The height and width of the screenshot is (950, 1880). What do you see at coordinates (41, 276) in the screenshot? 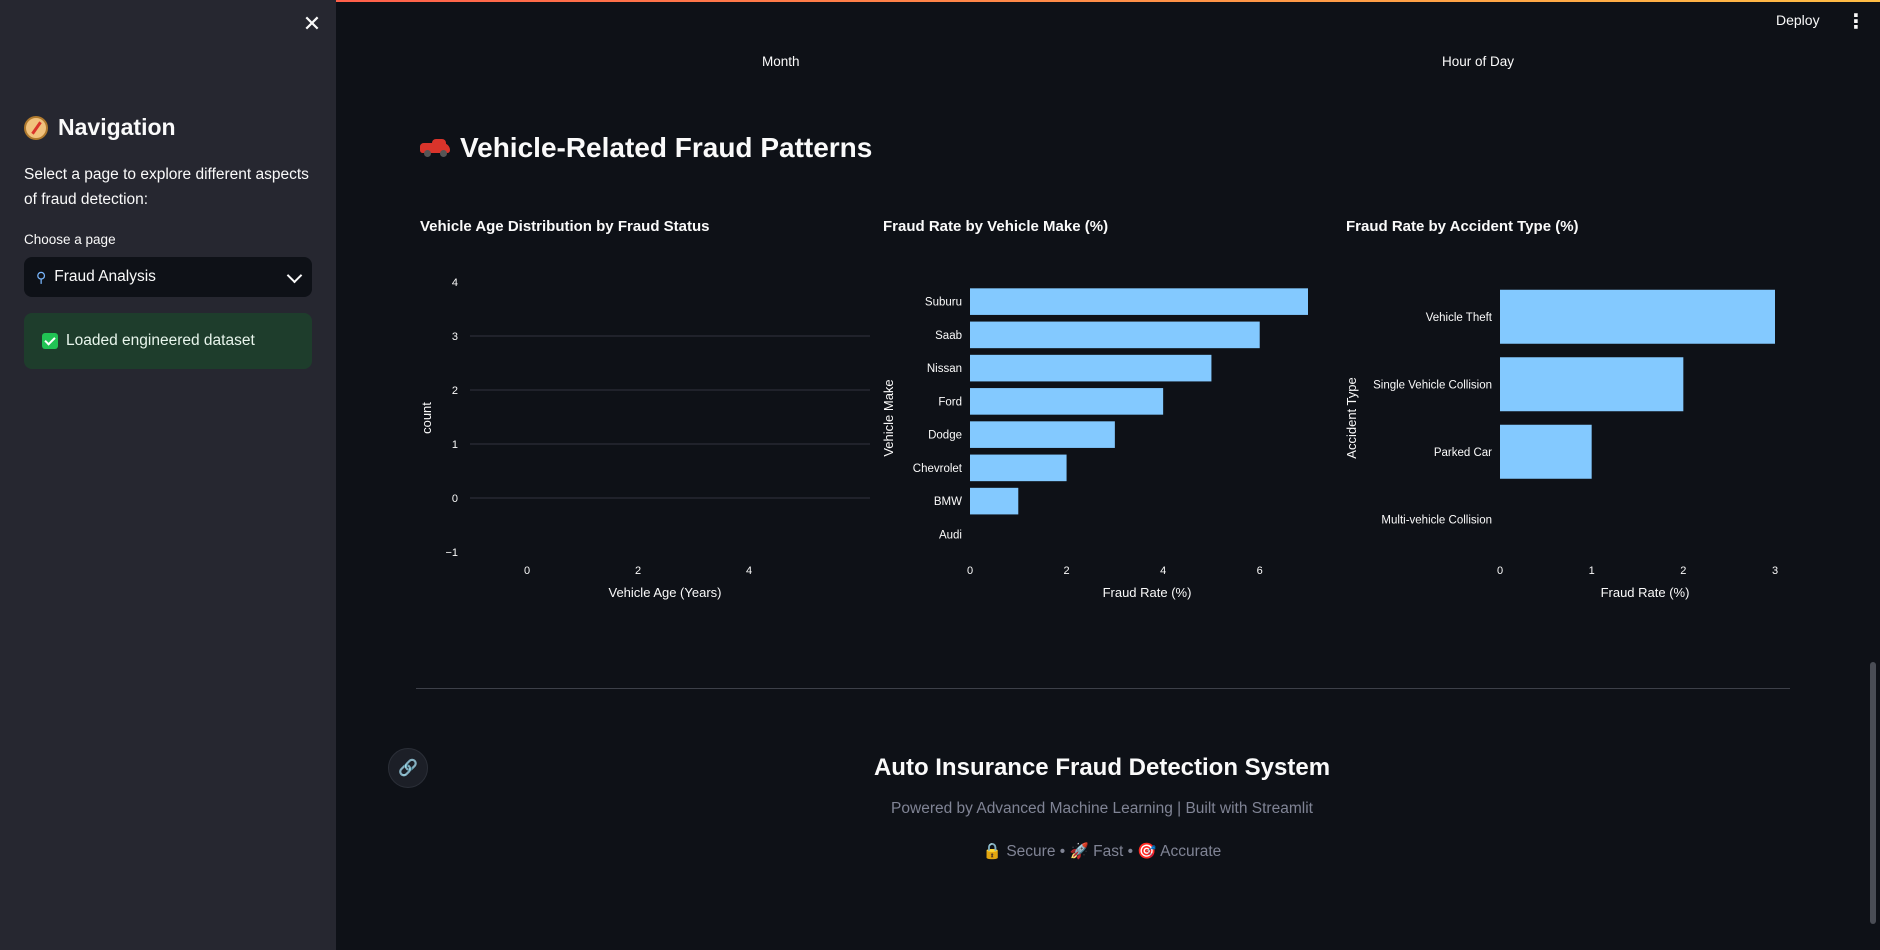
I see `magnifier-icon: ⚲` at bounding box center [41, 276].